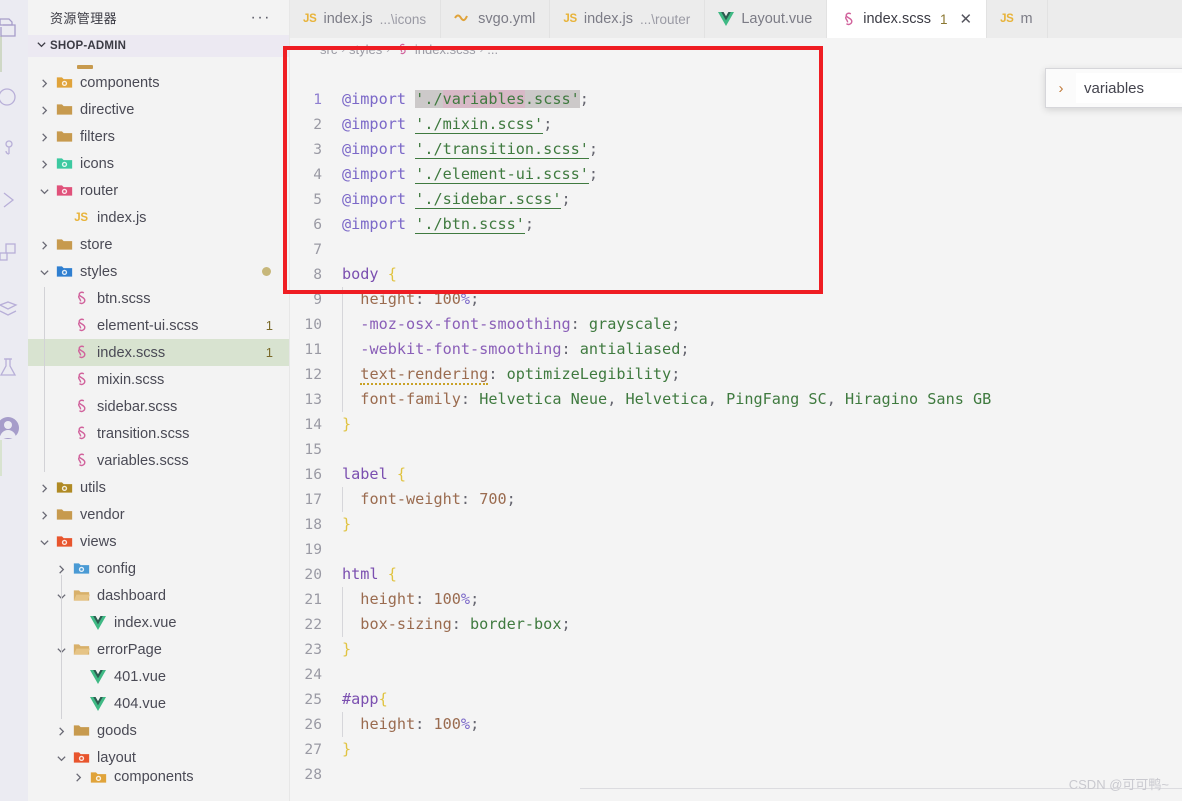  I want to click on tree-file-index-scss: index.scss 1, so click(158, 352).